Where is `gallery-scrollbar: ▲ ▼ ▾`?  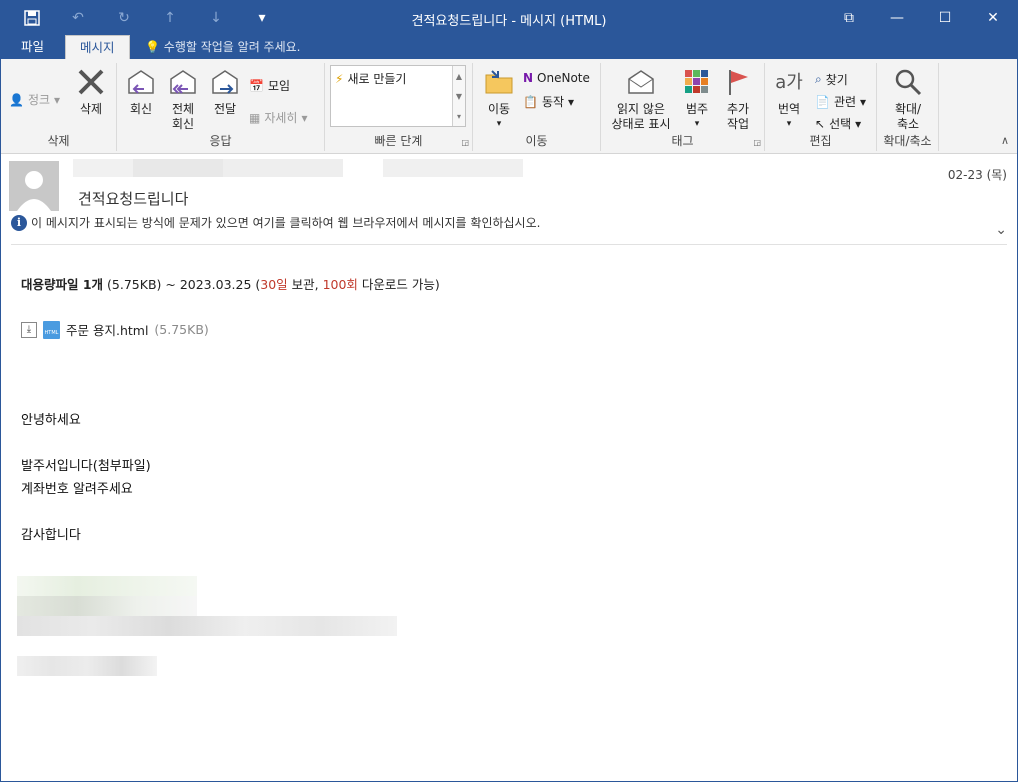
gallery-scrollbar: ▲ ▼ ▾ is located at coordinates (458, 96).